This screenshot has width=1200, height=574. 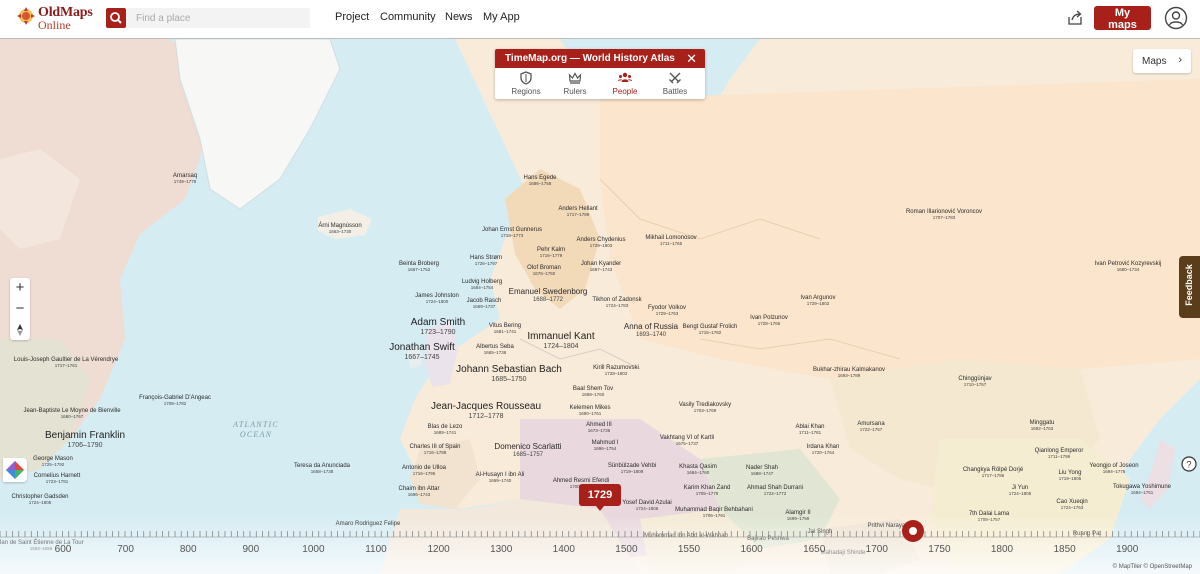 What do you see at coordinates (877, 549) in the screenshot?
I see `timeline-year-label: 1700` at bounding box center [877, 549].